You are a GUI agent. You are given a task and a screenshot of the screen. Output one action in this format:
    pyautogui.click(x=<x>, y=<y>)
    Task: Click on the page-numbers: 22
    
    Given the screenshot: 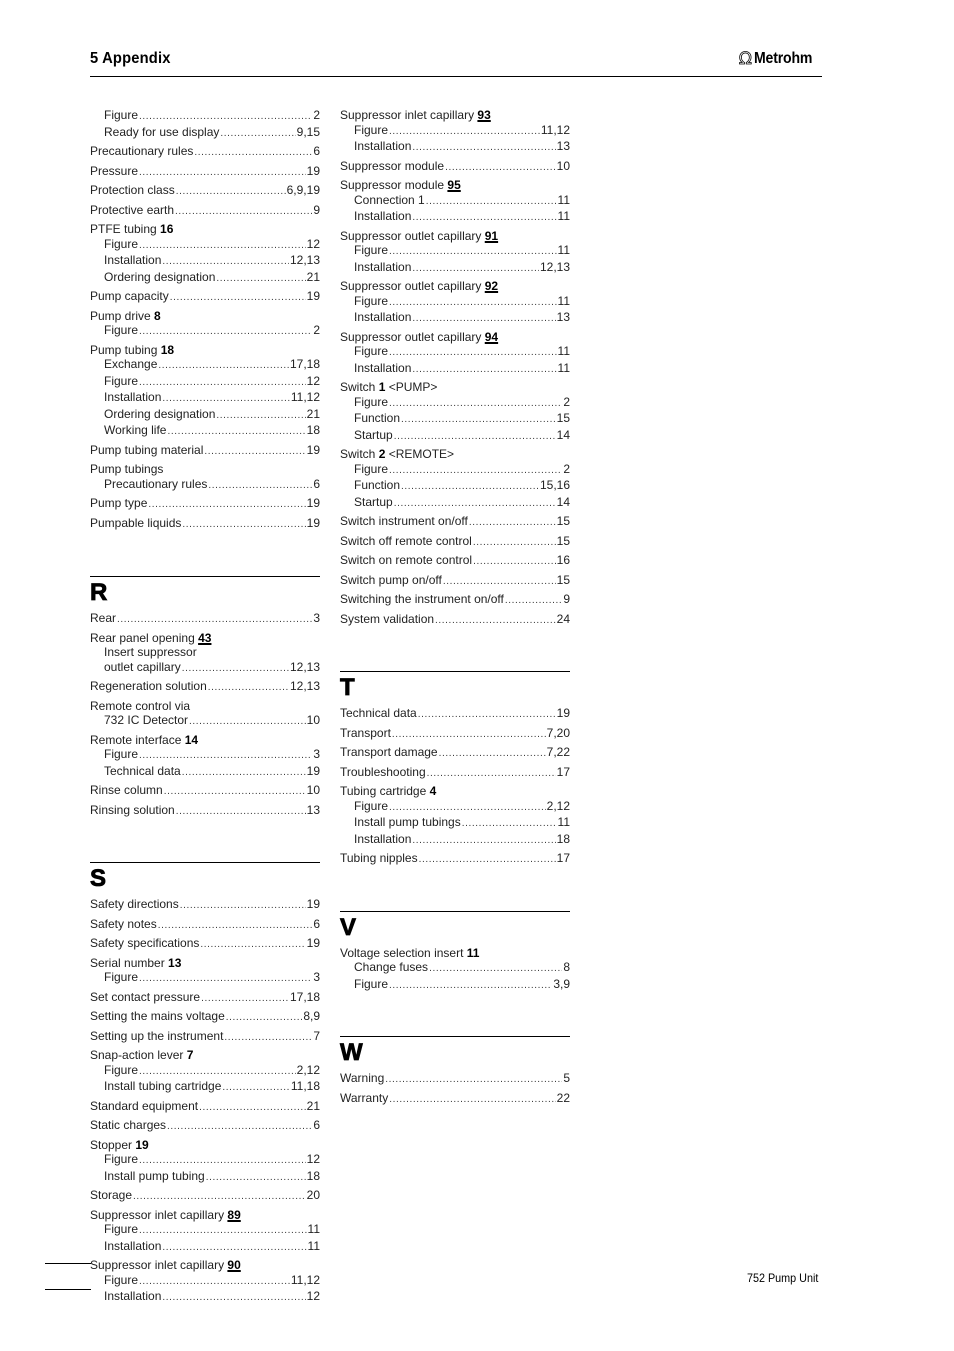 What is the action you would take?
    pyautogui.click(x=563, y=1098)
    